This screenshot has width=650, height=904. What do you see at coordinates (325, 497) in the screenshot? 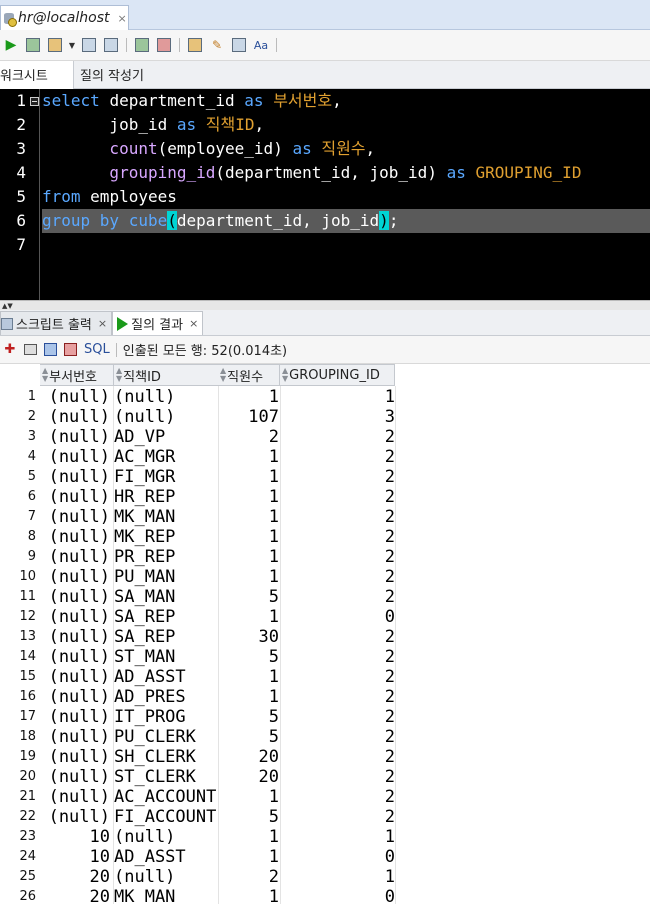
I see `table-row: 6 (null) HR_REP 1 2` at bounding box center [325, 497].